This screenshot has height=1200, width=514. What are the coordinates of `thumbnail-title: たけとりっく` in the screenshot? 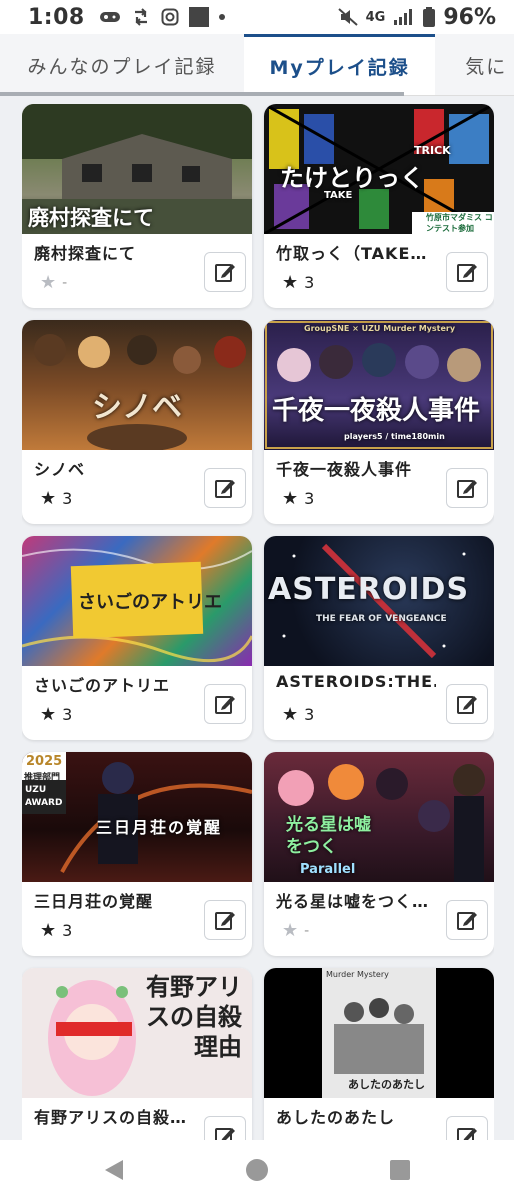 It's located at (352, 178).